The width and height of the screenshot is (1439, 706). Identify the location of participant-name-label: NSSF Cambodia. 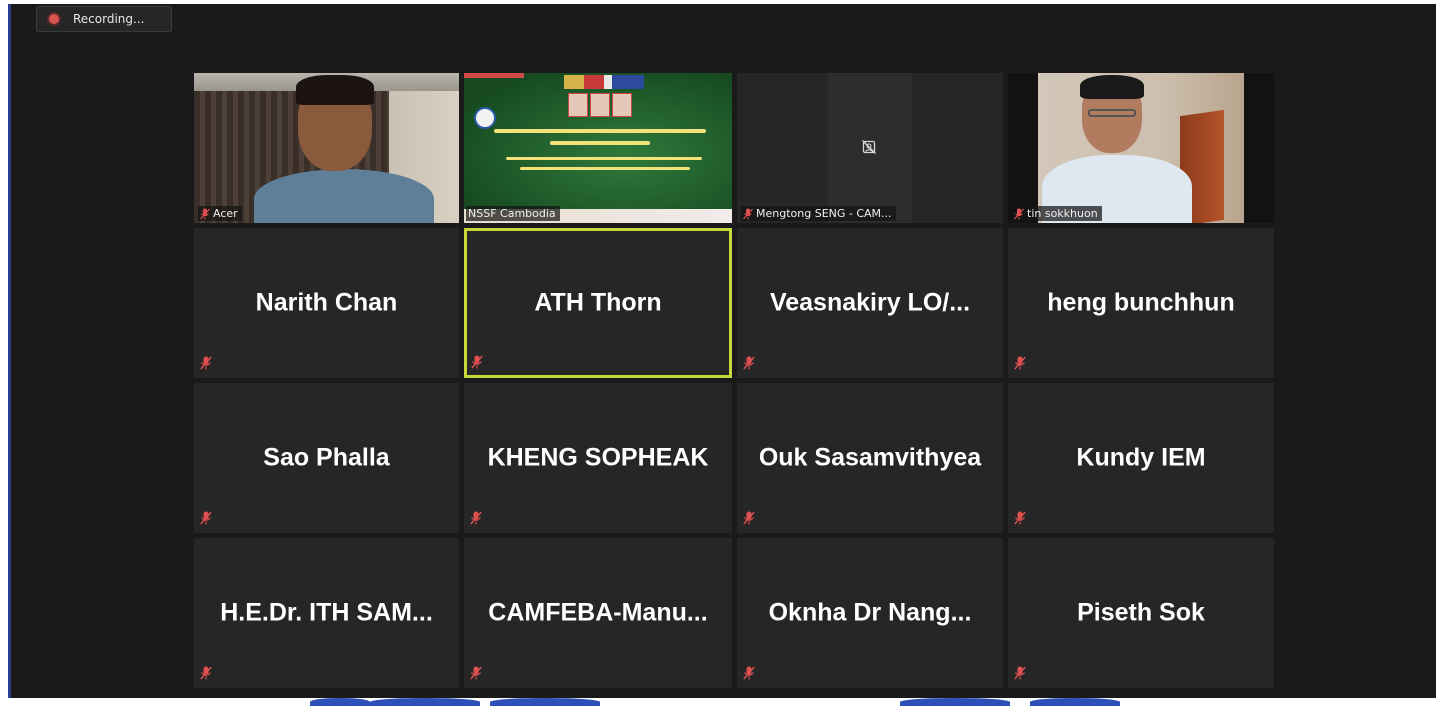
(513, 213).